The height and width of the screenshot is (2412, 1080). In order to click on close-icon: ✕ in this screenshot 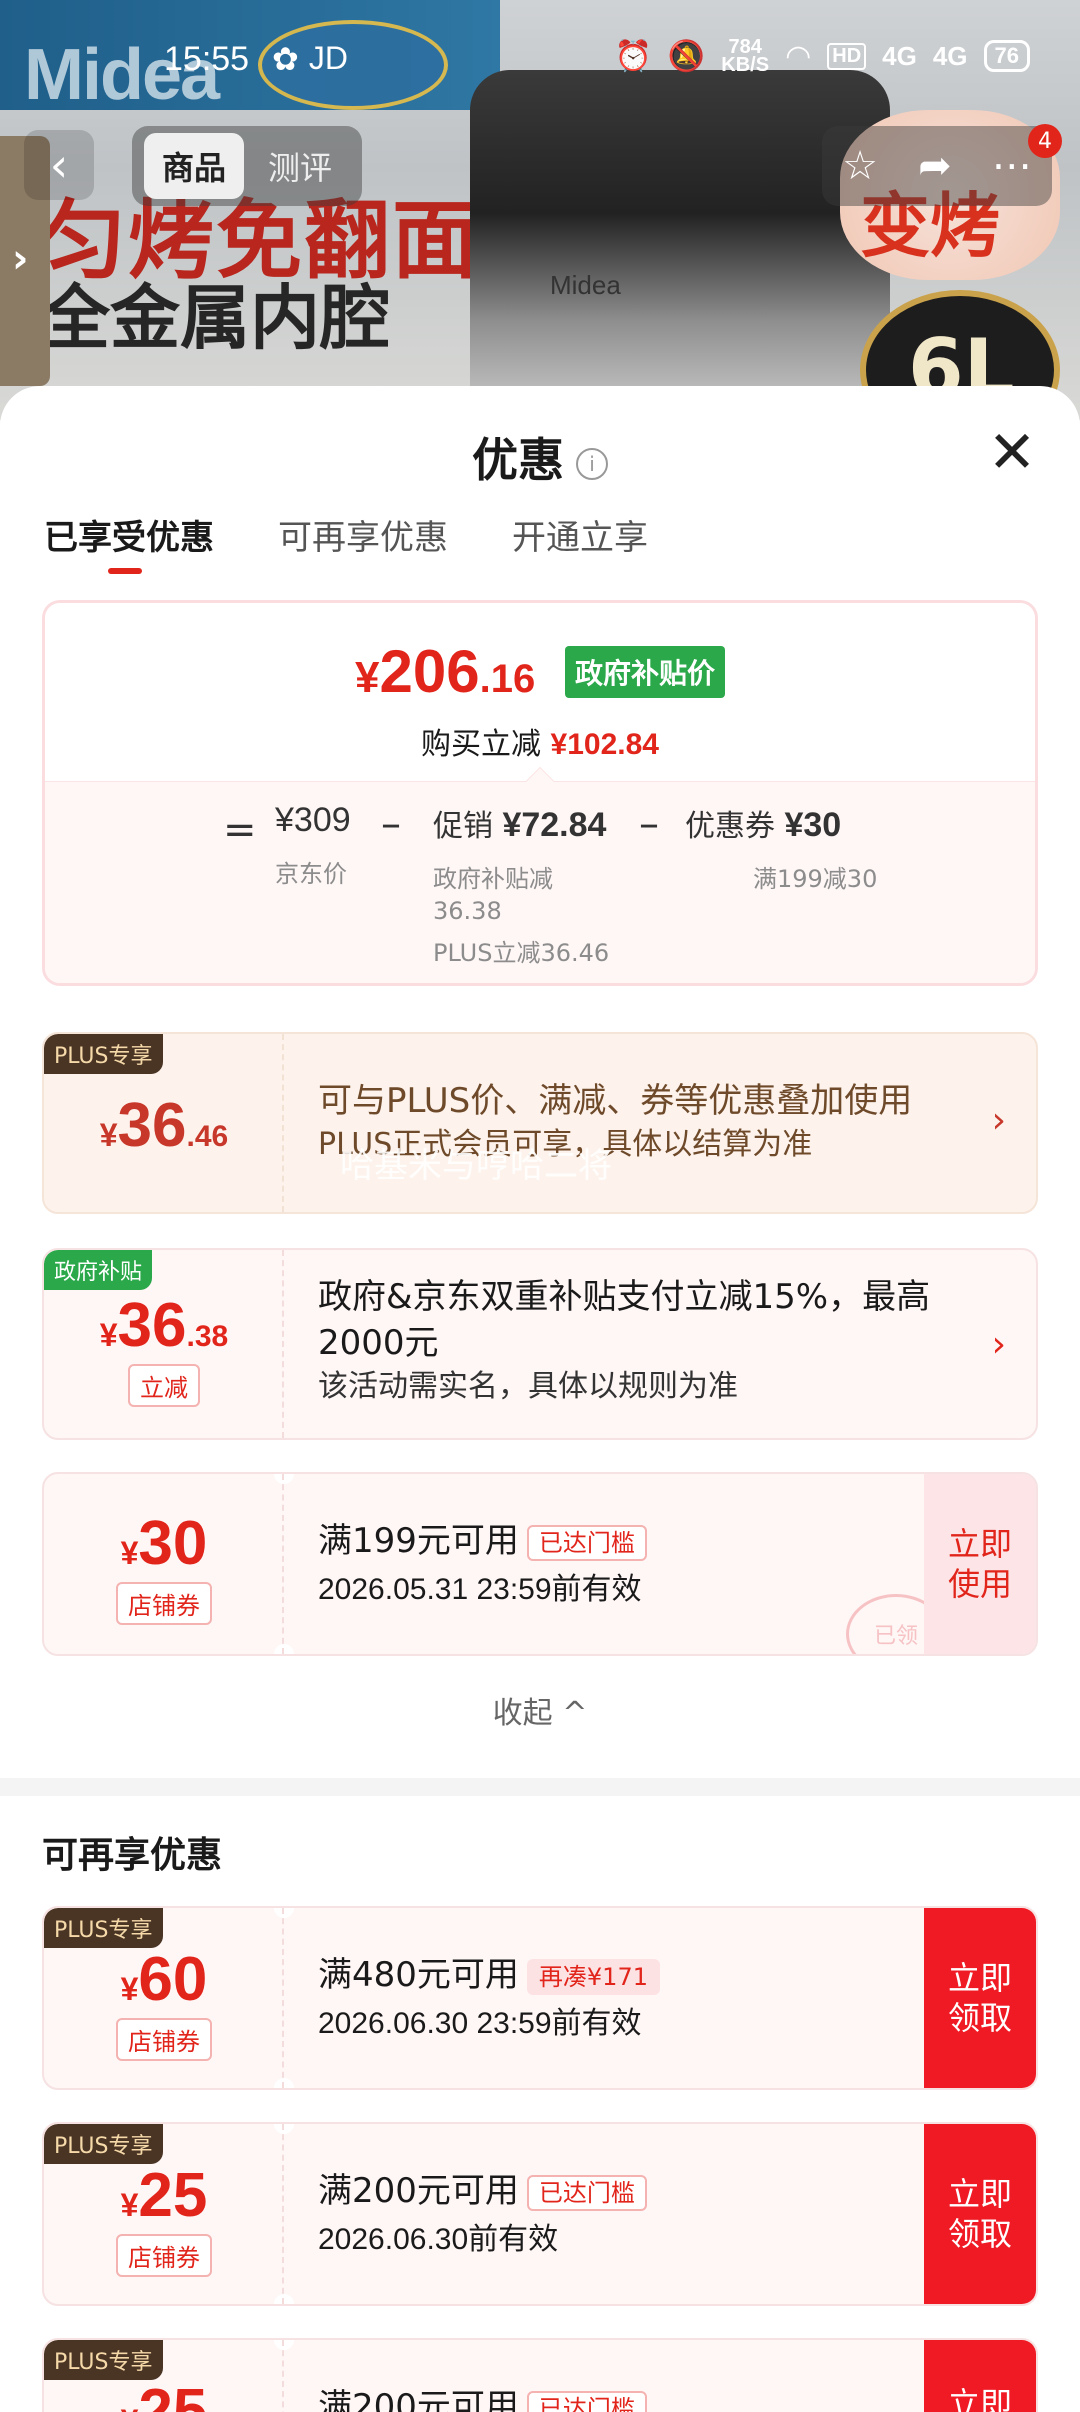, I will do `click(1012, 452)`.